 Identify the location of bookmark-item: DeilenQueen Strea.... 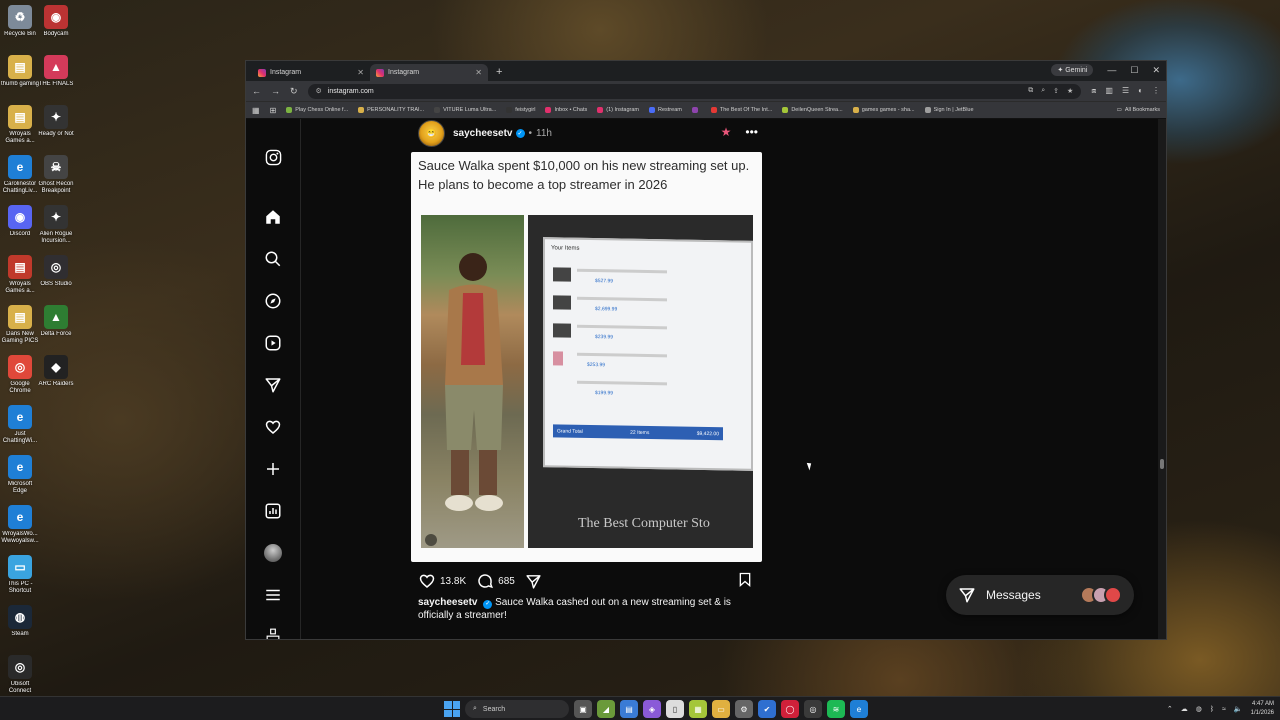
(812, 110).